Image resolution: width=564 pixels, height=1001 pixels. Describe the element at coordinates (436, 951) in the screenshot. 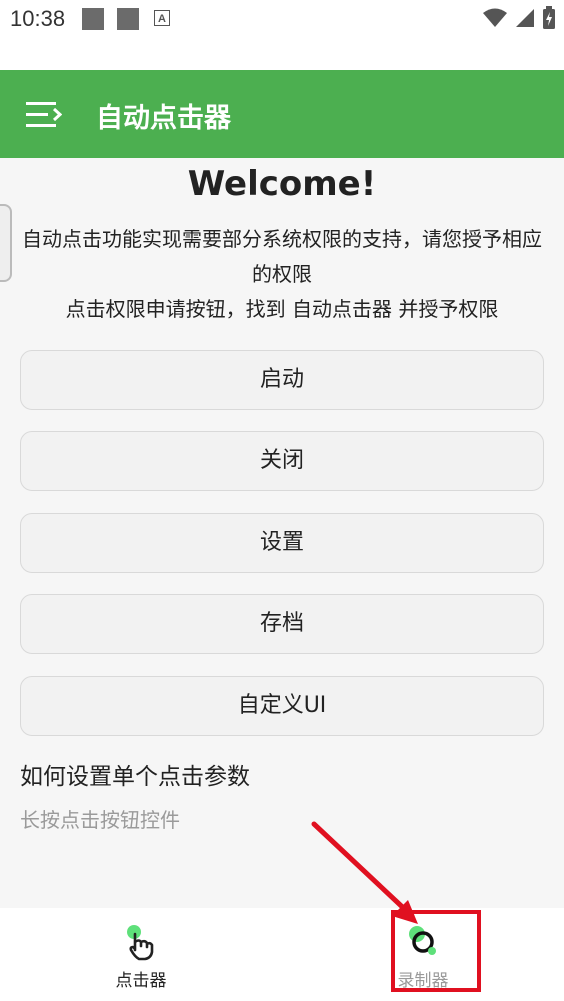

I see `highlight-box` at that location.